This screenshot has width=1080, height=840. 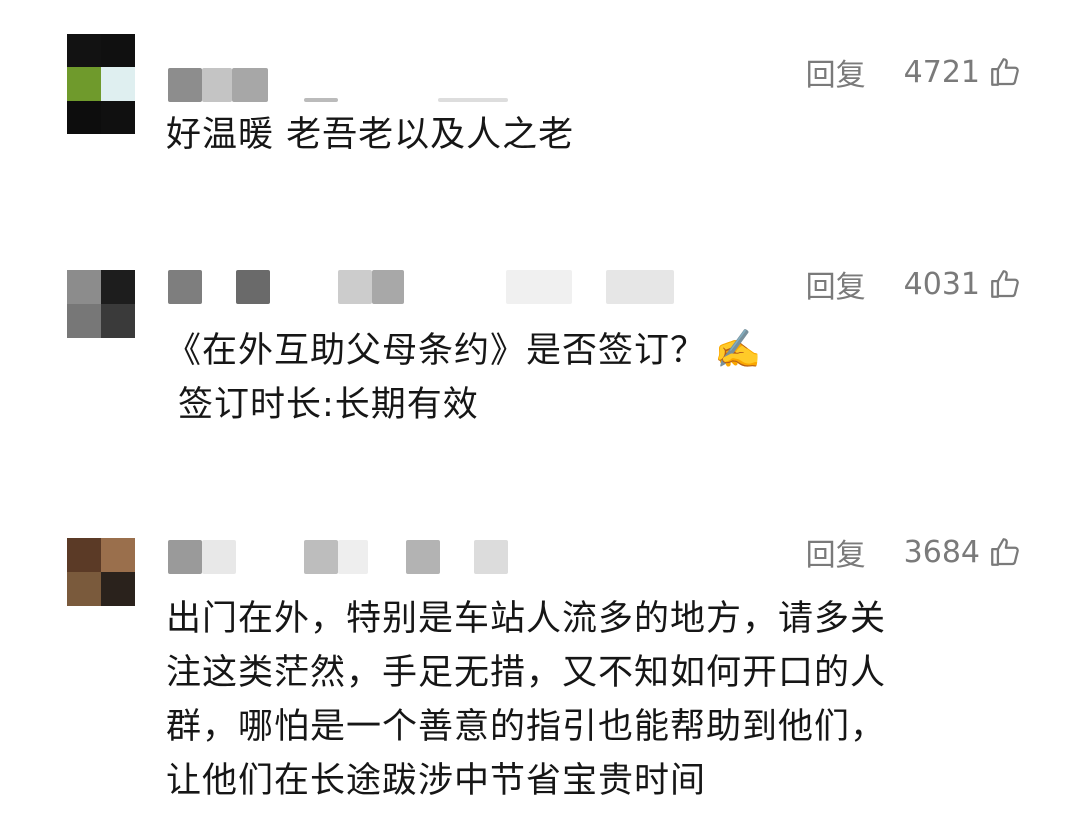 What do you see at coordinates (436, 781) in the screenshot?
I see `comment-line: 让他们在长途跋涉中节省宝贵时间` at bounding box center [436, 781].